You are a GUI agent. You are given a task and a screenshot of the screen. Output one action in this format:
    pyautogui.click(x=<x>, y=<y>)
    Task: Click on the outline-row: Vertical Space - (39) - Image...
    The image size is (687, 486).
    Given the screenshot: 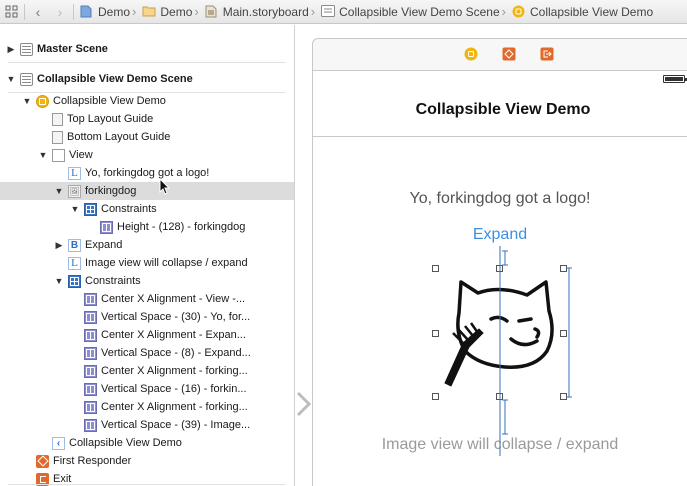 What is the action you would take?
    pyautogui.click(x=147, y=425)
    